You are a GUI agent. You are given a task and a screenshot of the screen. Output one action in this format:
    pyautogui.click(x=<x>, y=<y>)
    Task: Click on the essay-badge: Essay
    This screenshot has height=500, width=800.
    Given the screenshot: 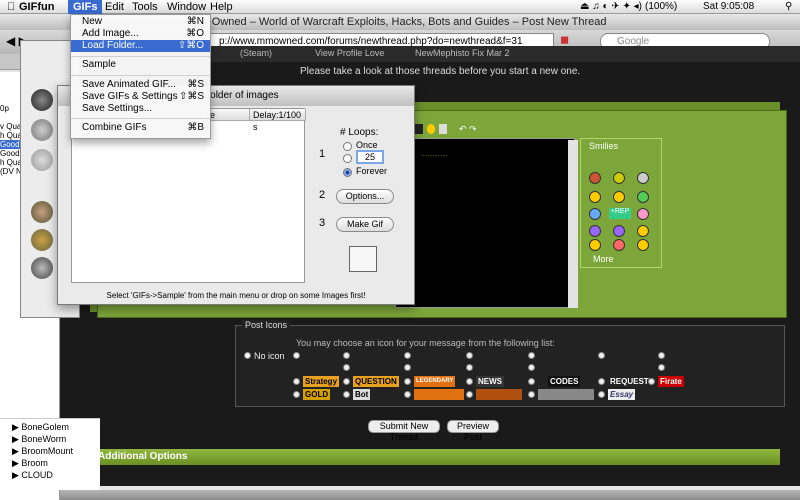 What is the action you would take?
    pyautogui.click(x=622, y=394)
    